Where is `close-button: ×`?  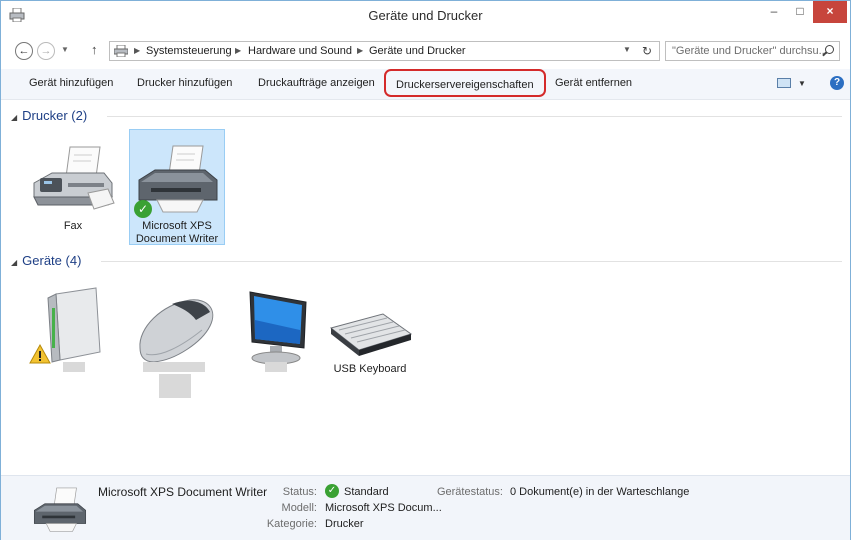
close-button: × is located at coordinates (830, 12).